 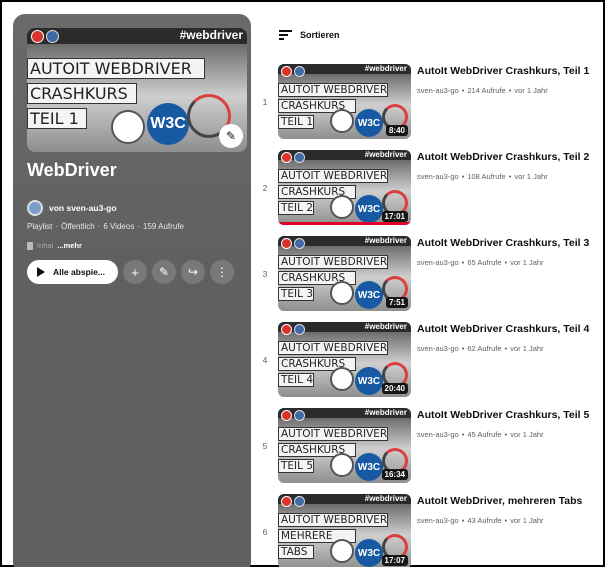 I want to click on more-link: ...mehr, so click(x=69, y=245).